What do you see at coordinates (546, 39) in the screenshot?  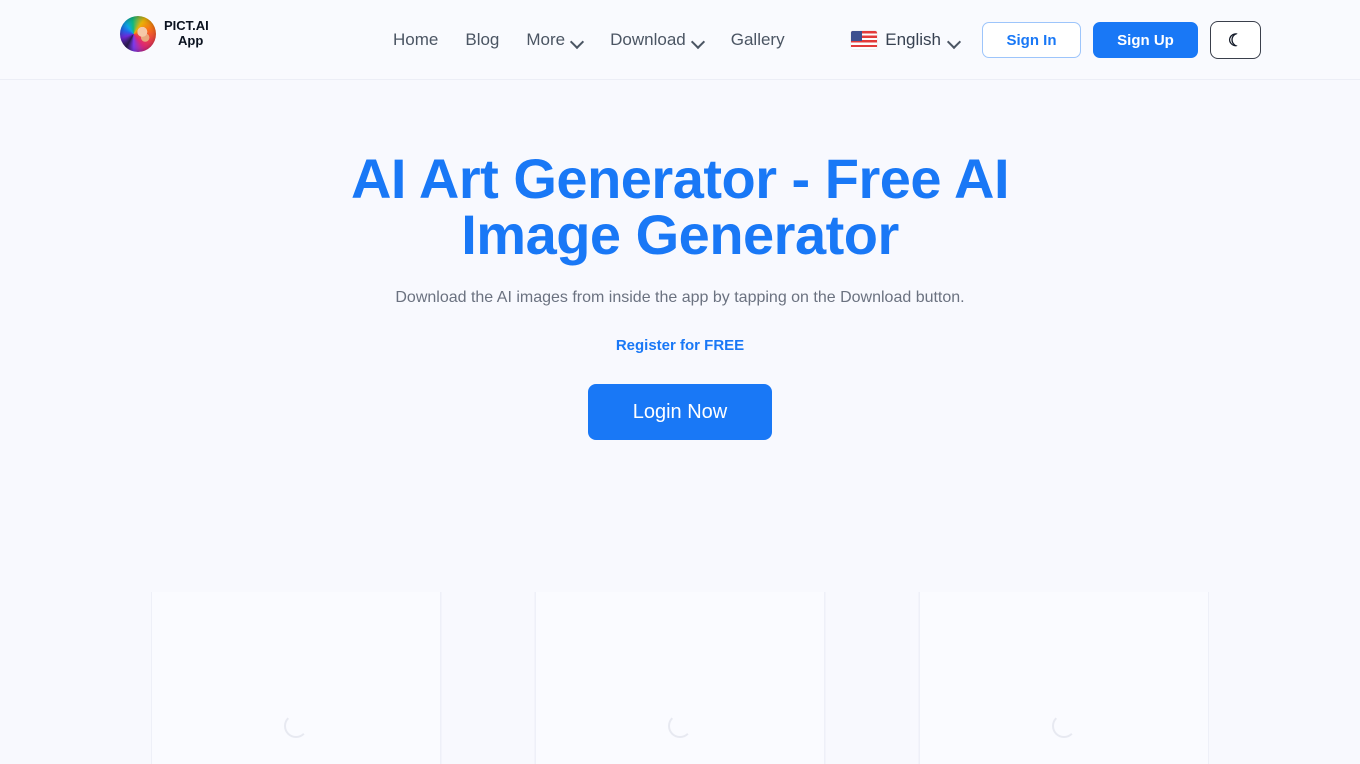 I see `nav-item-more-label: More` at bounding box center [546, 39].